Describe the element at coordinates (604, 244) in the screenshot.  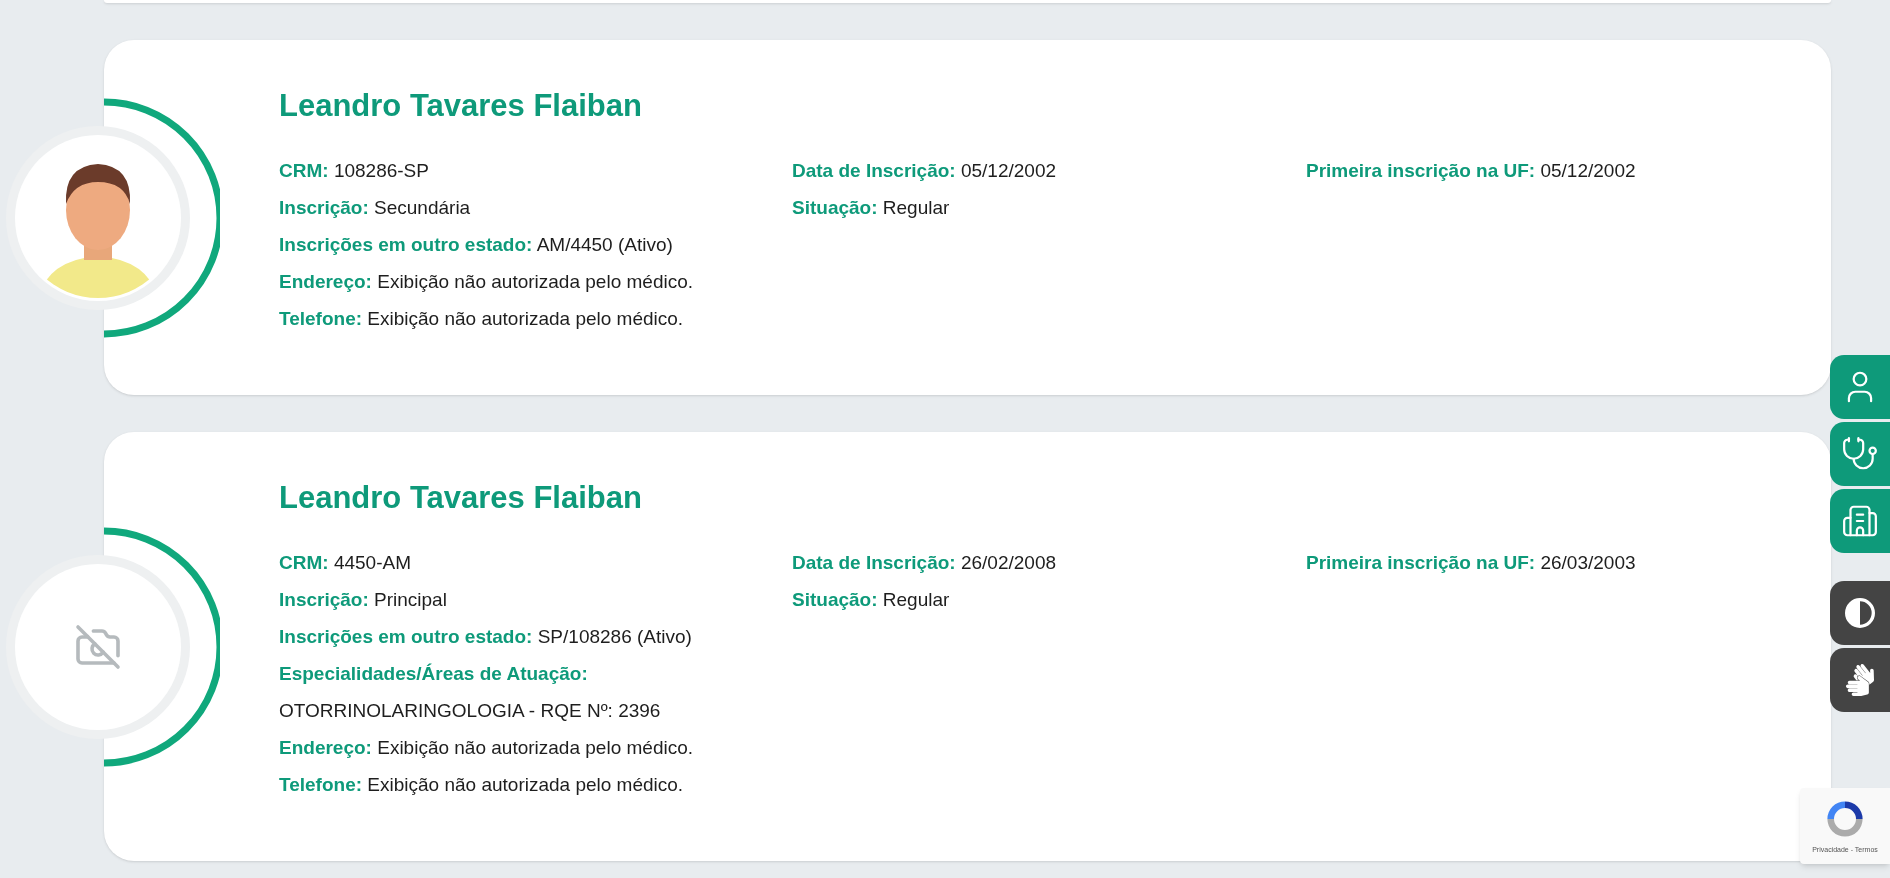
I see `field-value: AM/4450 (Ativo)` at that location.